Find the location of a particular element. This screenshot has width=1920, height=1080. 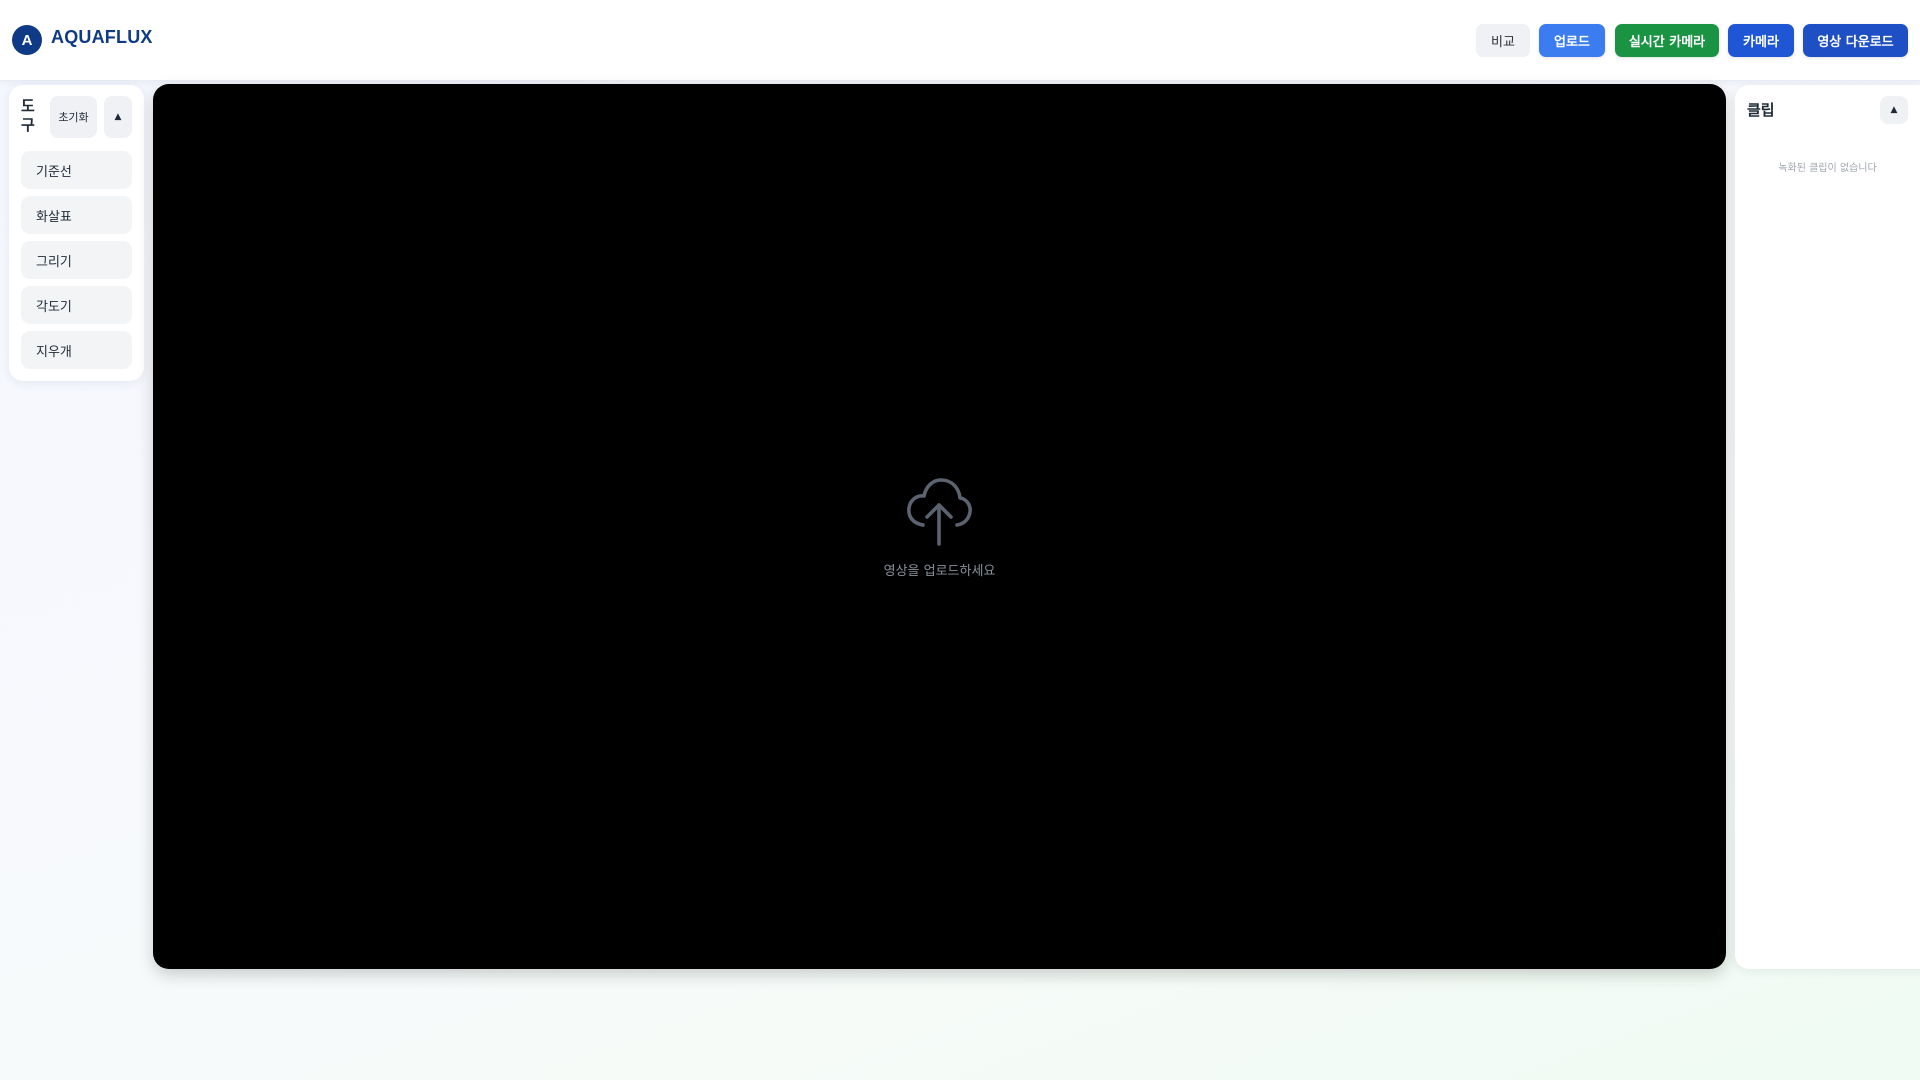

tool-arrow: 화살표 is located at coordinates (76, 215).